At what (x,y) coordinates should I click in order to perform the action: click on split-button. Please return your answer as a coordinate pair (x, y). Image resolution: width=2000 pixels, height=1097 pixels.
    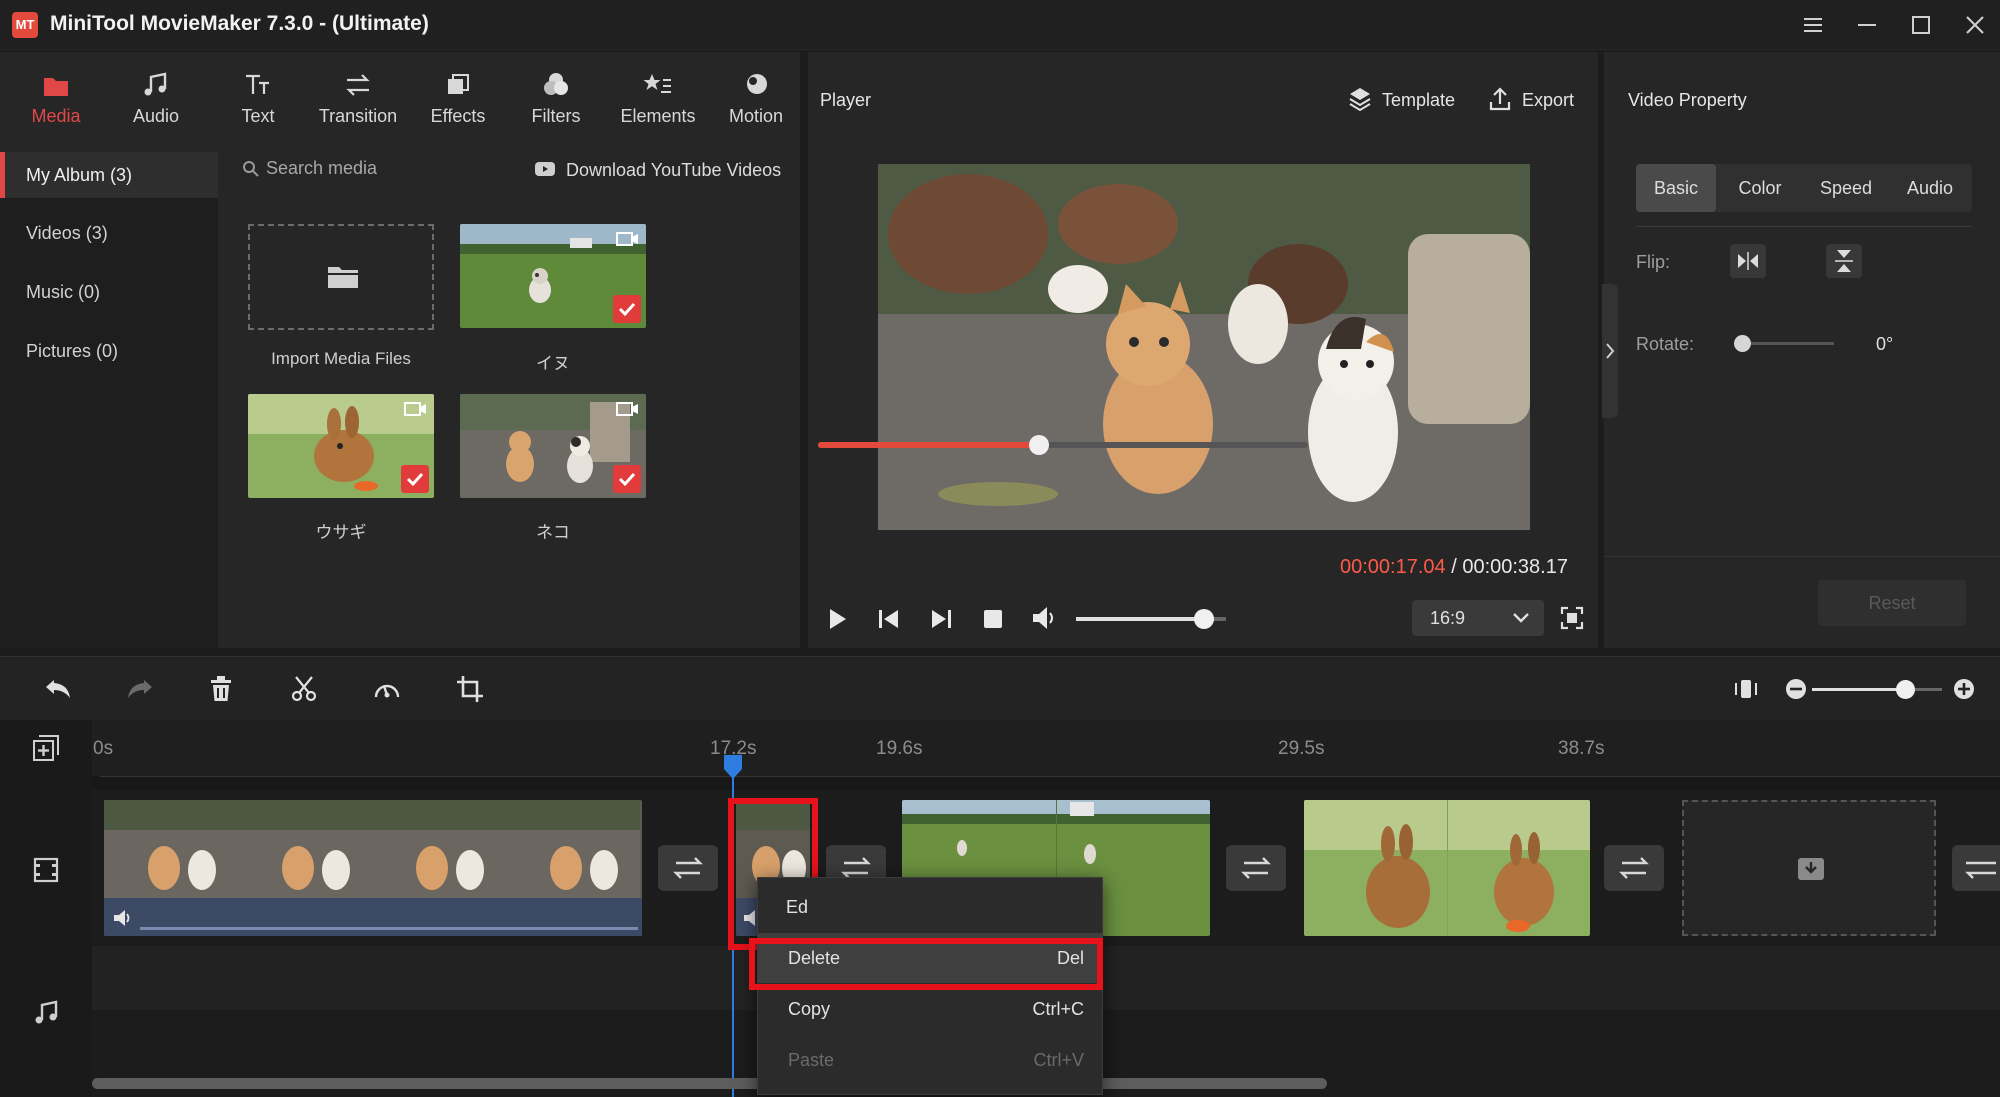
    Looking at the image, I should click on (304, 689).